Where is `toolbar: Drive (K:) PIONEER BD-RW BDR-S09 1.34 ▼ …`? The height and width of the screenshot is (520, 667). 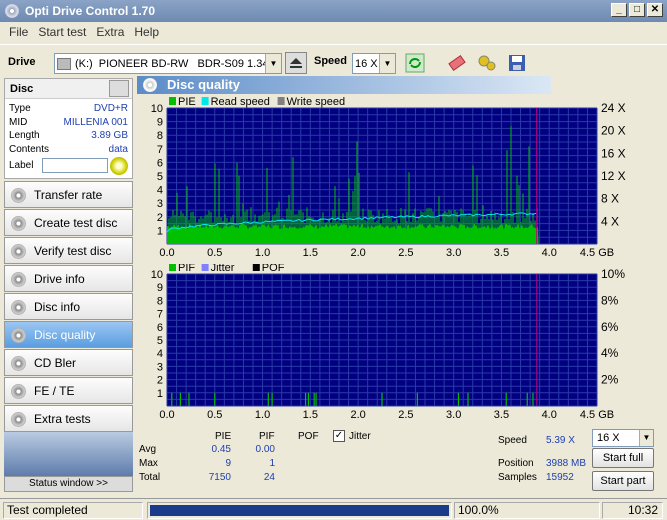 toolbar: Drive (K:) PIONEER BD-RW BDR-S09 1.34 ▼ … is located at coordinates (333, 61).